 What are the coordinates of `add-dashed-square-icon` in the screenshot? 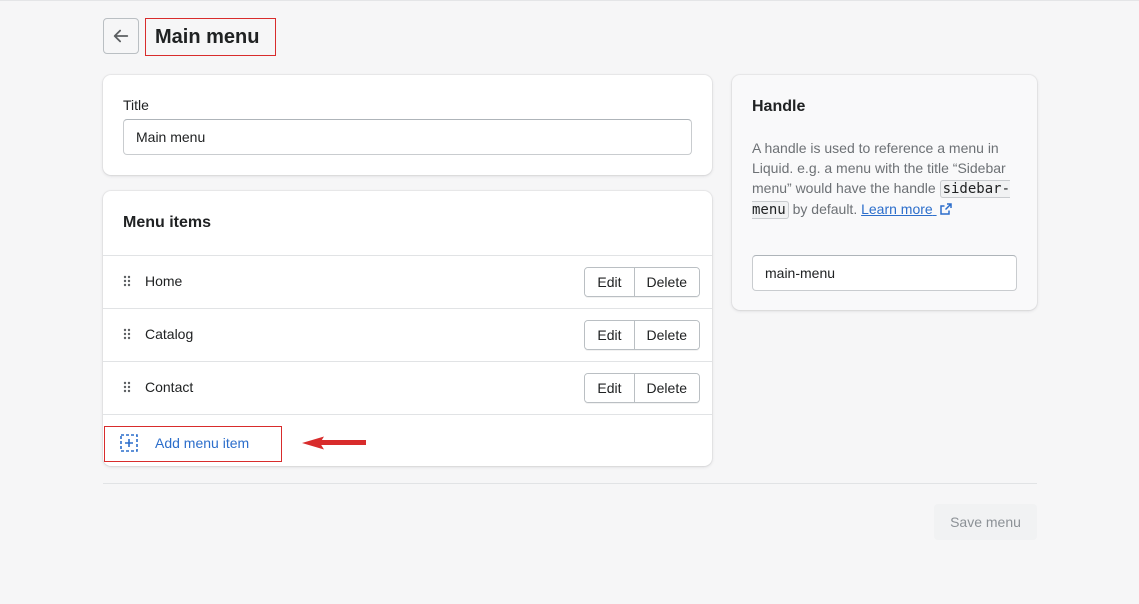 It's located at (129, 443).